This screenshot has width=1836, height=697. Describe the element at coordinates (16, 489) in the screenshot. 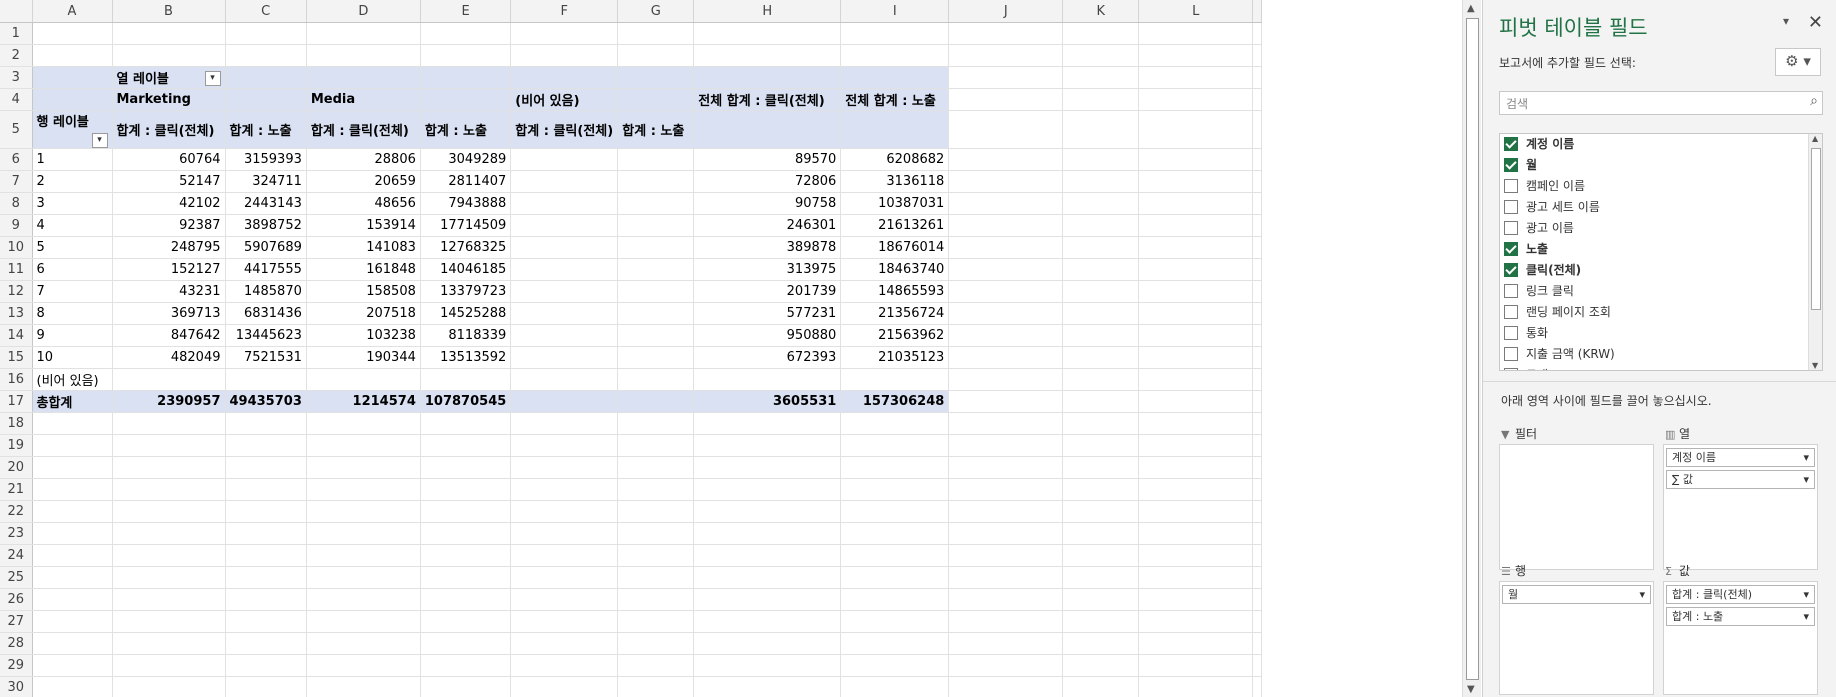

I see `row-header: 21` at that location.